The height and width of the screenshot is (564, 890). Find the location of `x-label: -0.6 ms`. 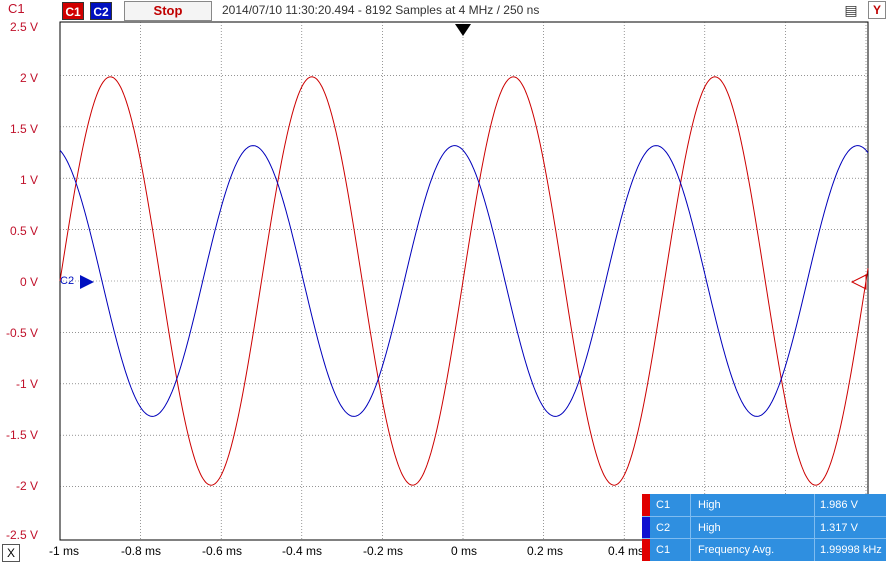

x-label: -0.6 ms is located at coordinates (222, 551).